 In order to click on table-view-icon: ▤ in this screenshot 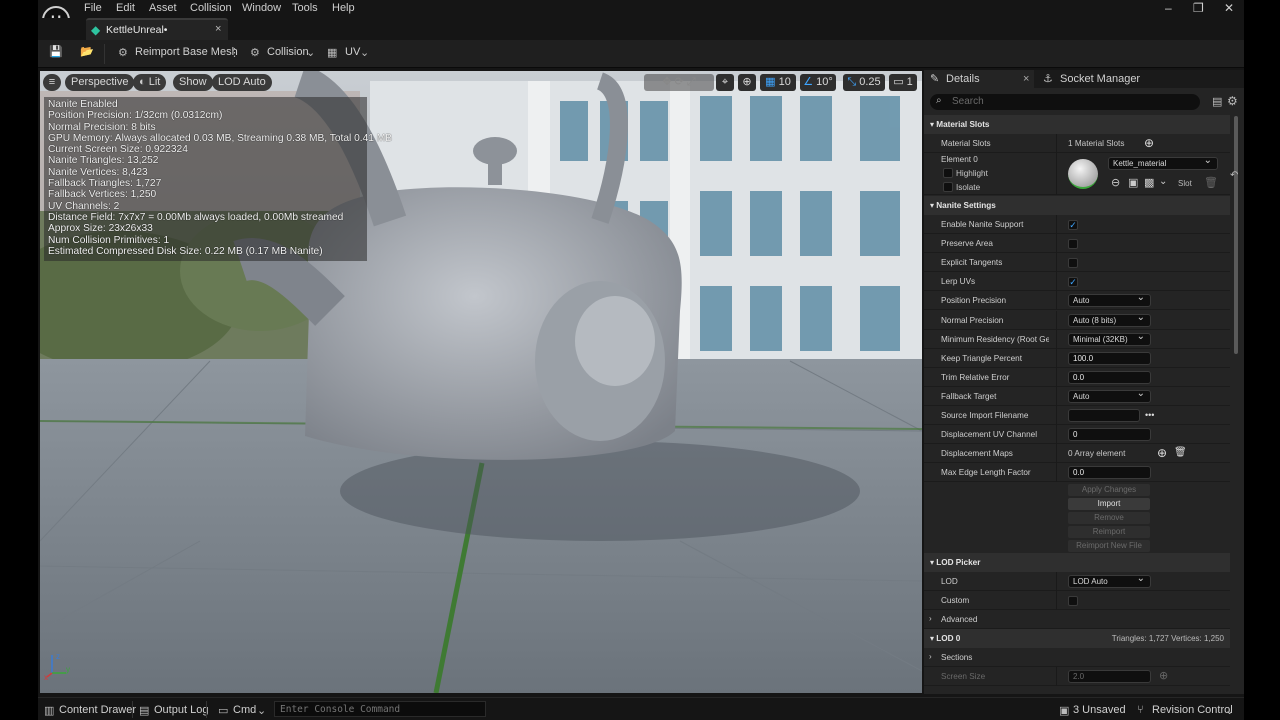, I will do `click(1217, 101)`.